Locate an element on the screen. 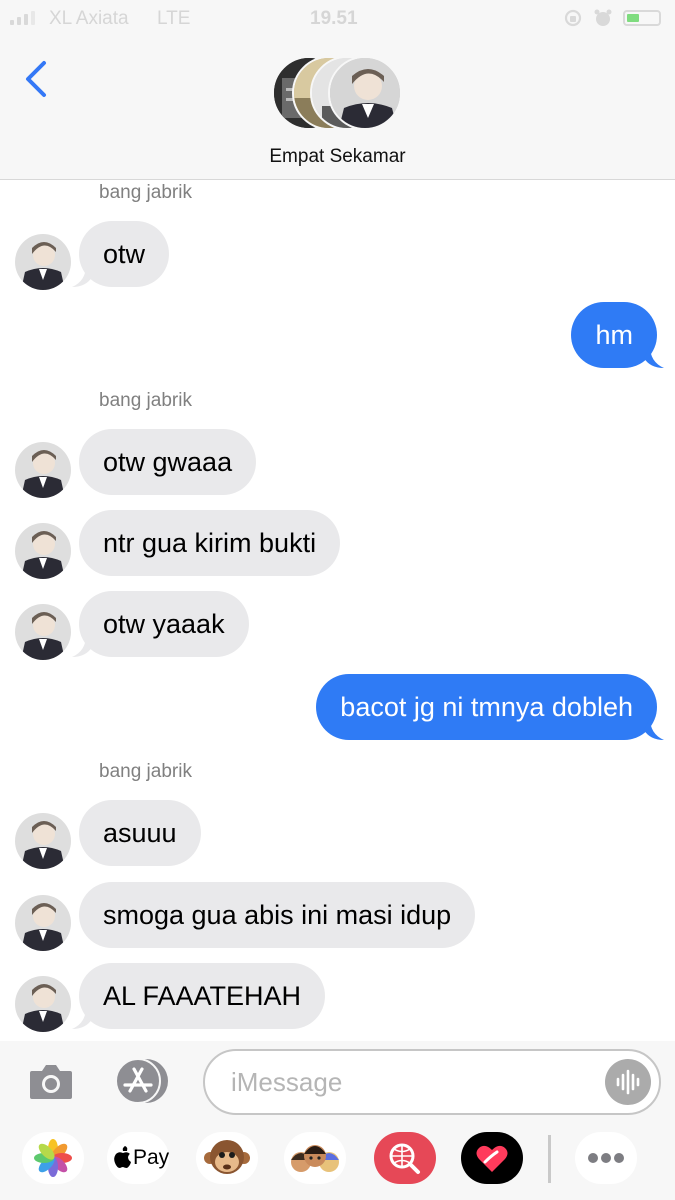  digital-touch-button is located at coordinates (492, 1158).